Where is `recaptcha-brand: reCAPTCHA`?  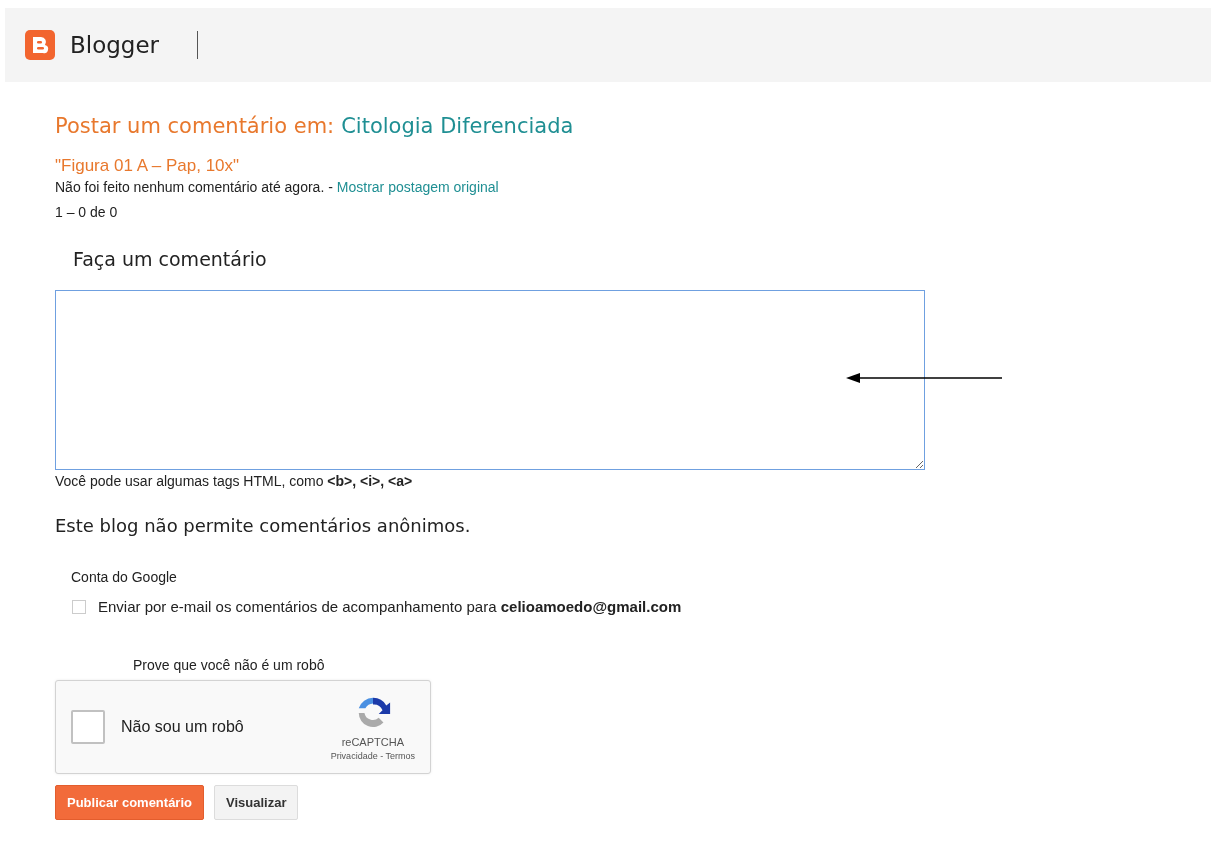 recaptcha-brand: reCAPTCHA is located at coordinates (372, 741).